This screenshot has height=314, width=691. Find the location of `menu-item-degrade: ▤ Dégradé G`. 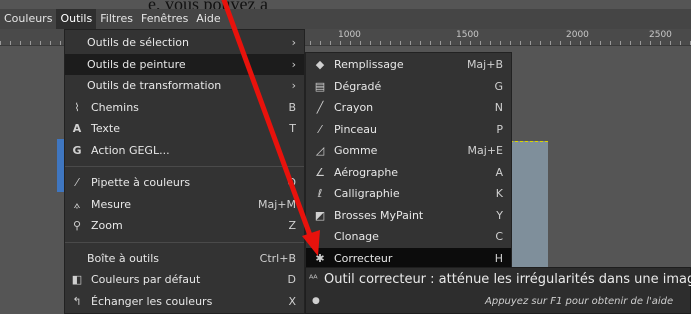

menu-item-degrade: ▤ Dégradé G is located at coordinates (408, 87).